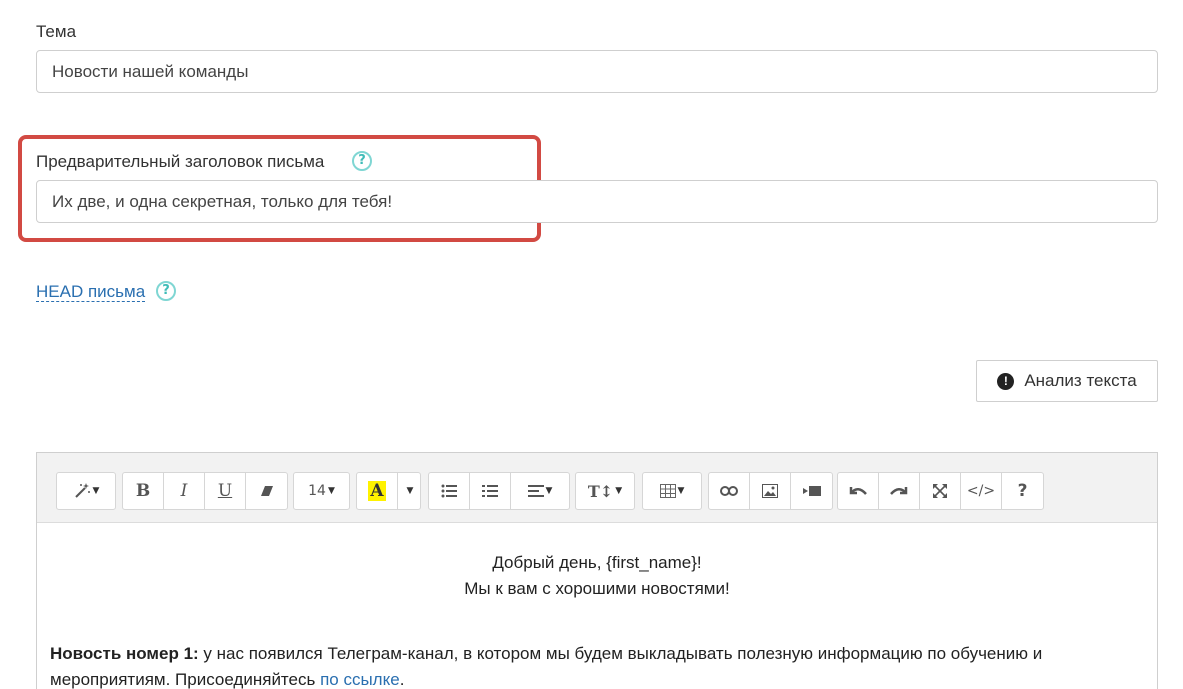 Image resolution: width=1183 pixels, height=689 pixels. I want to click on eraser-icon, so click(266, 491).